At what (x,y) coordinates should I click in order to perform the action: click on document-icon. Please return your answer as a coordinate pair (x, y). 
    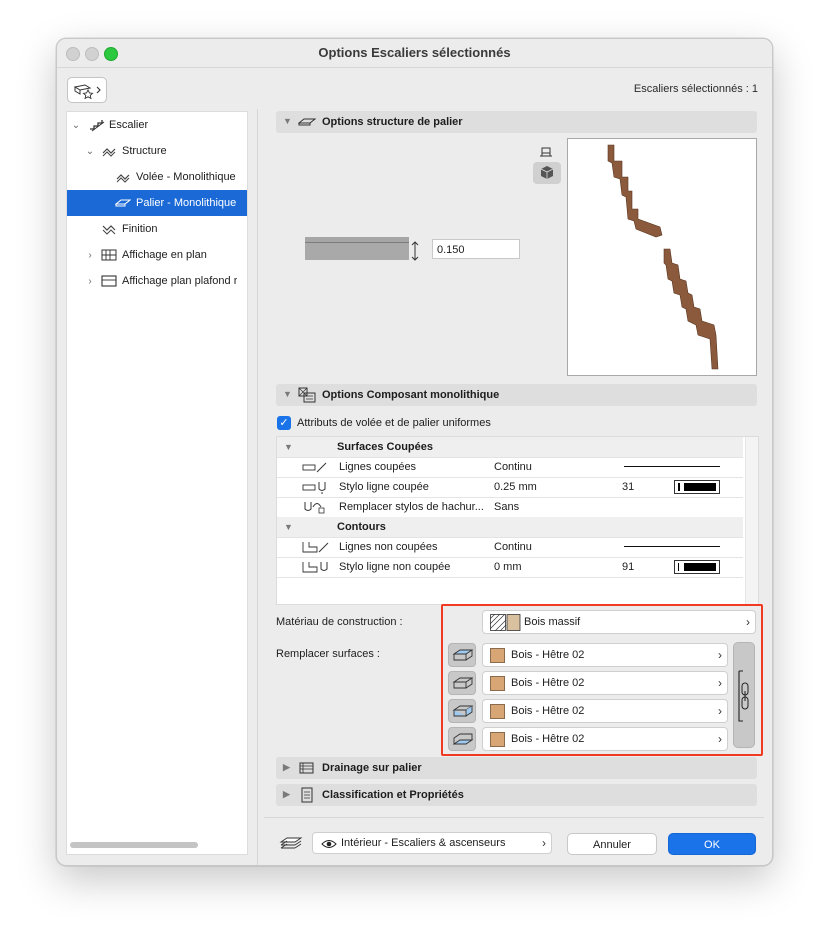
    Looking at the image, I should click on (307, 795).